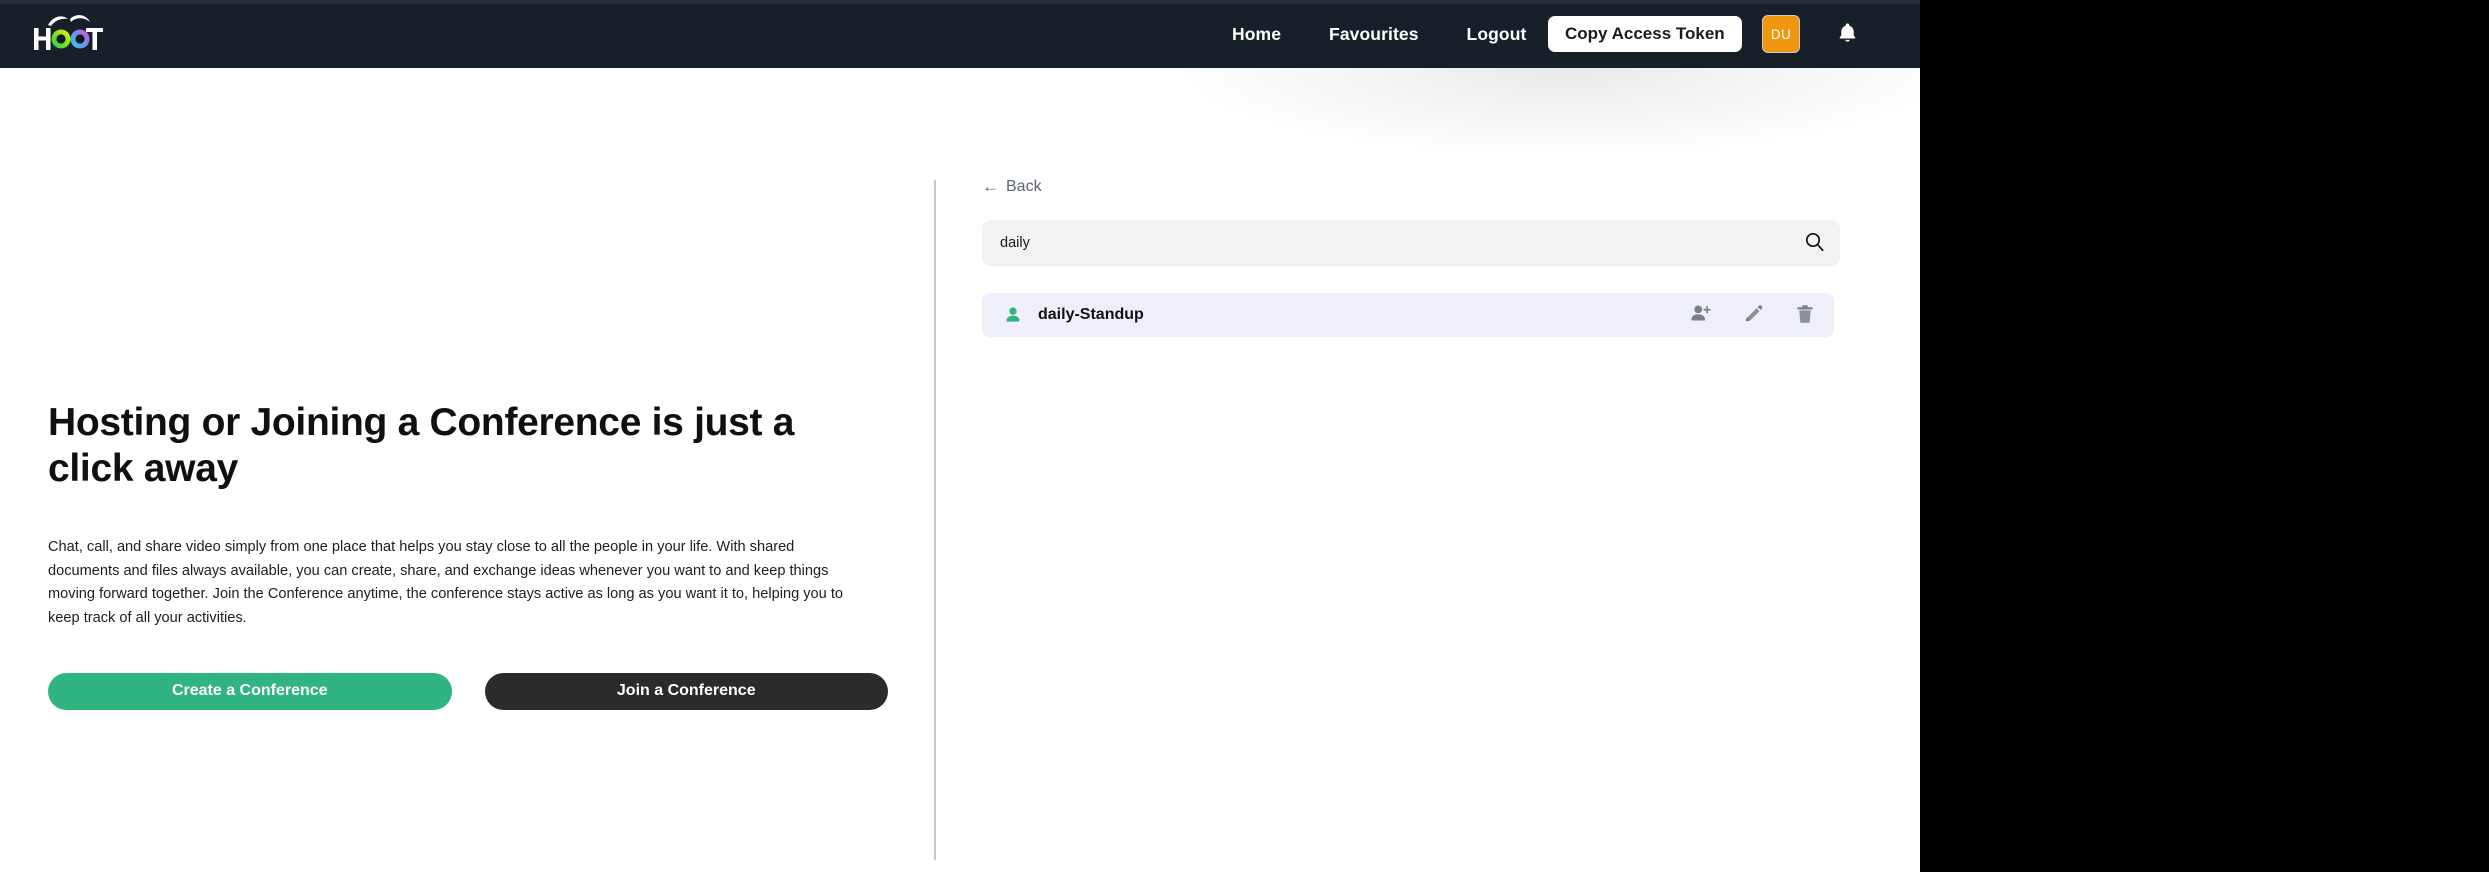 This screenshot has height=872, width=2489. I want to click on navbar-top-strip, so click(960, 2).